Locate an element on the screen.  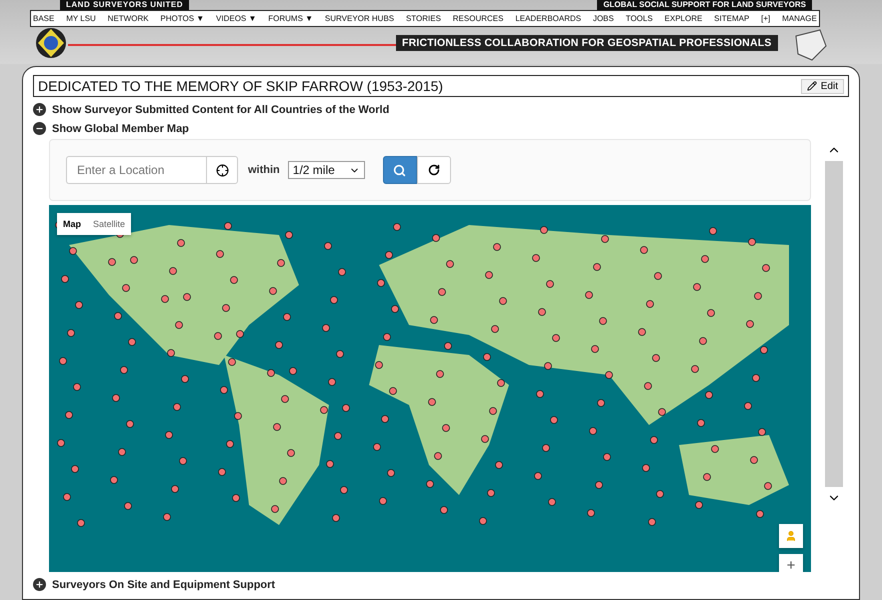
section-toggle: Show Surveyor Submitted Content for All Countries of the World is located at coordinates (221, 110).